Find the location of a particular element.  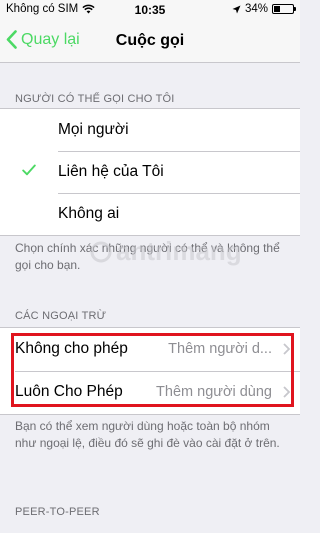

page-title: Cuộc gọi is located at coordinates (150, 40).